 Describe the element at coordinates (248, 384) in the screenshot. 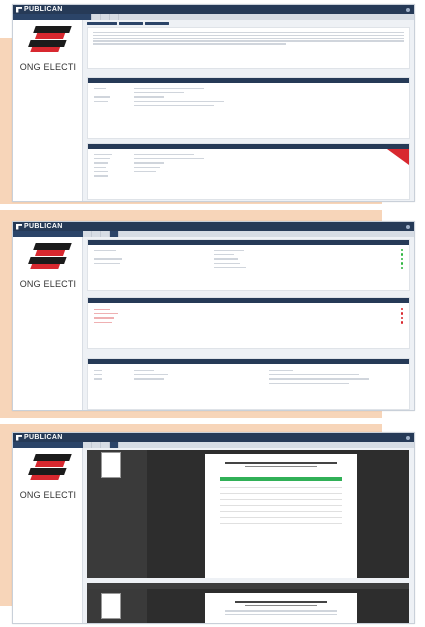

I see `history-panel` at that location.